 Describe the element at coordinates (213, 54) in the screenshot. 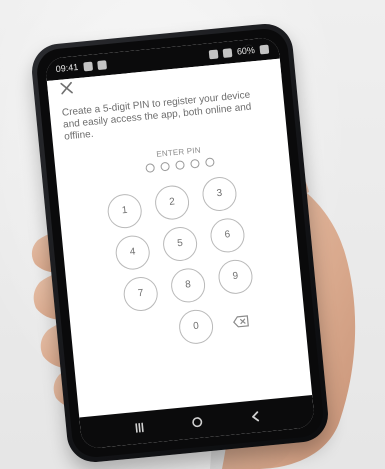

I see `wifi-icon` at that location.